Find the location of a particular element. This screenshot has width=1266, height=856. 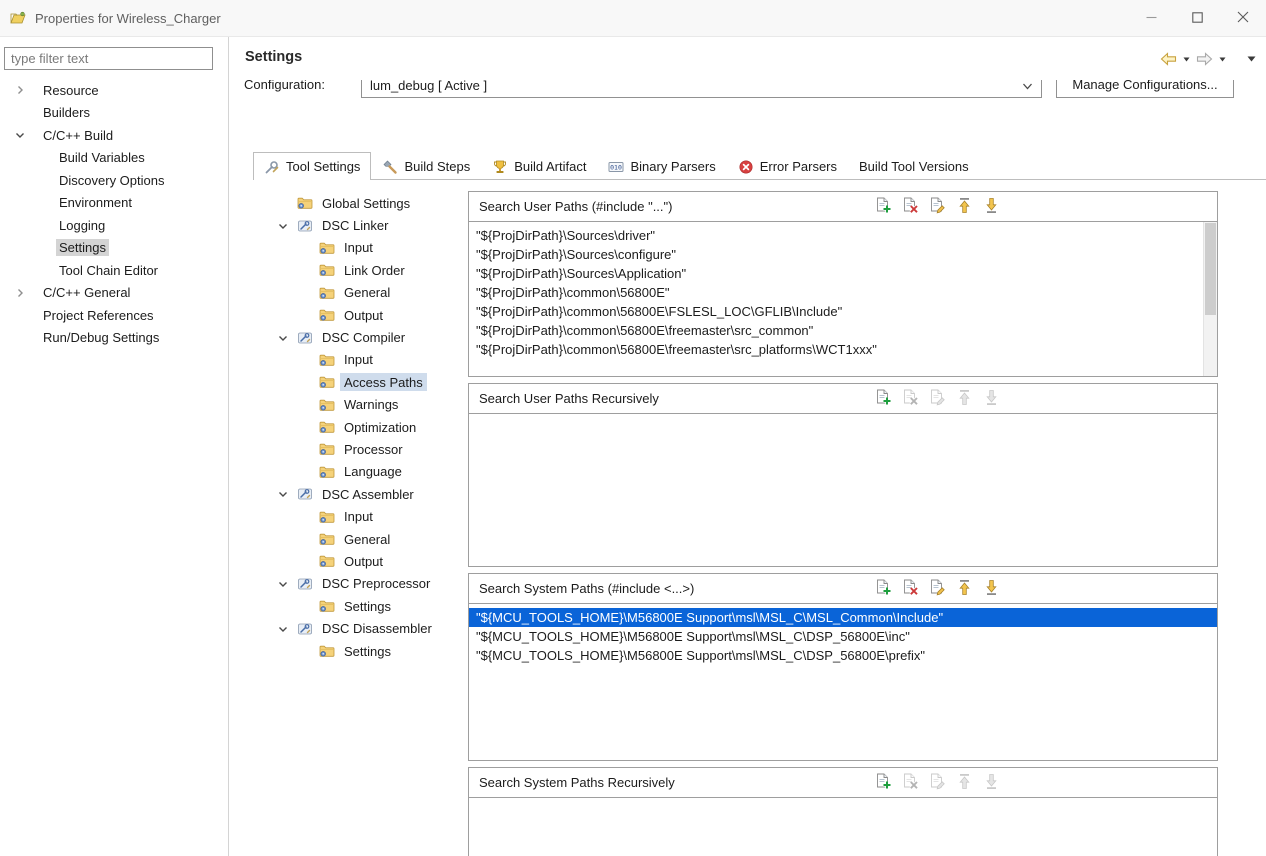

svg-text: 010 is located at coordinates (617, 167).